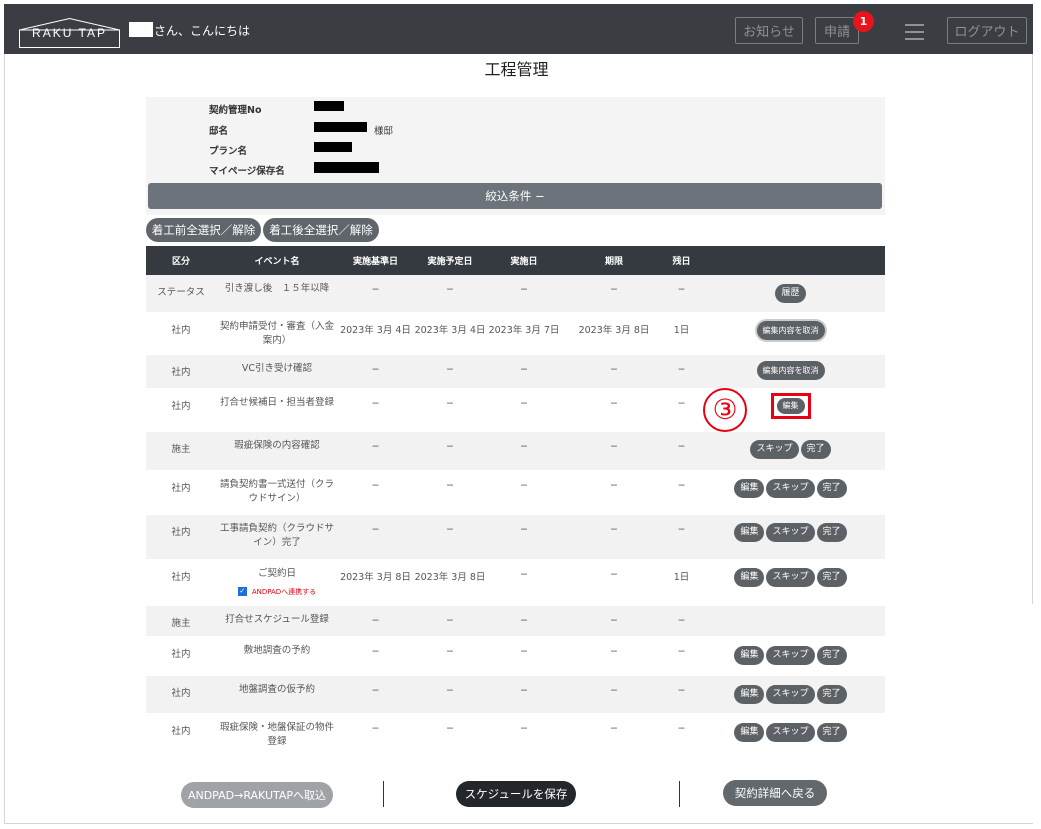 The width and height of the screenshot is (1041, 829). I want to click on col-remain: 残日, so click(681, 260).